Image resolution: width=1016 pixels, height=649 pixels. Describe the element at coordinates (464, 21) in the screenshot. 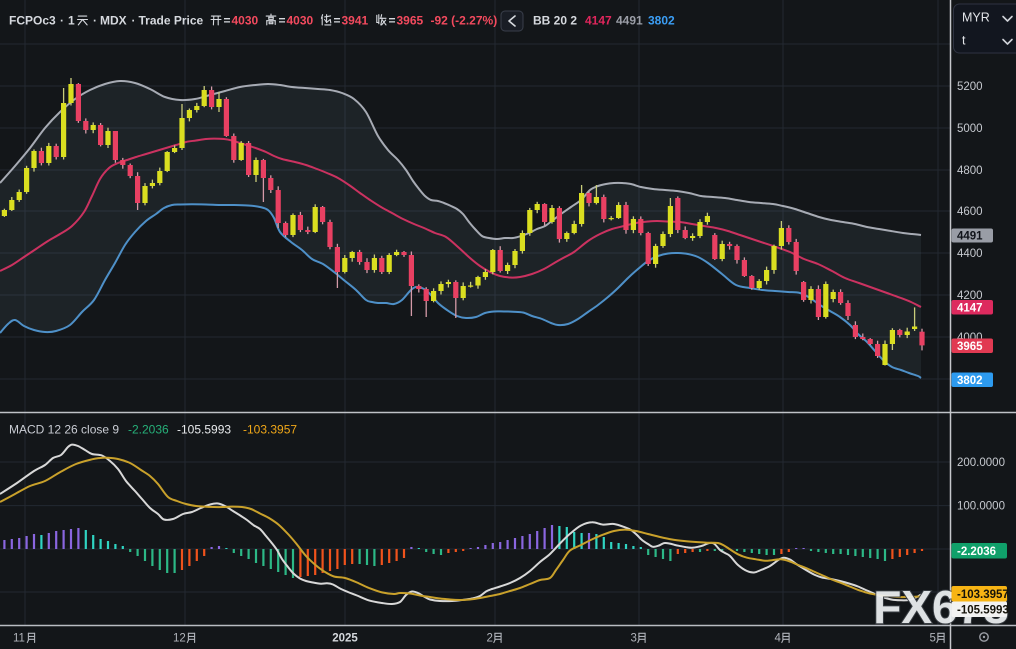

I see `svg-text: -92 (-2.27%)` at that location.